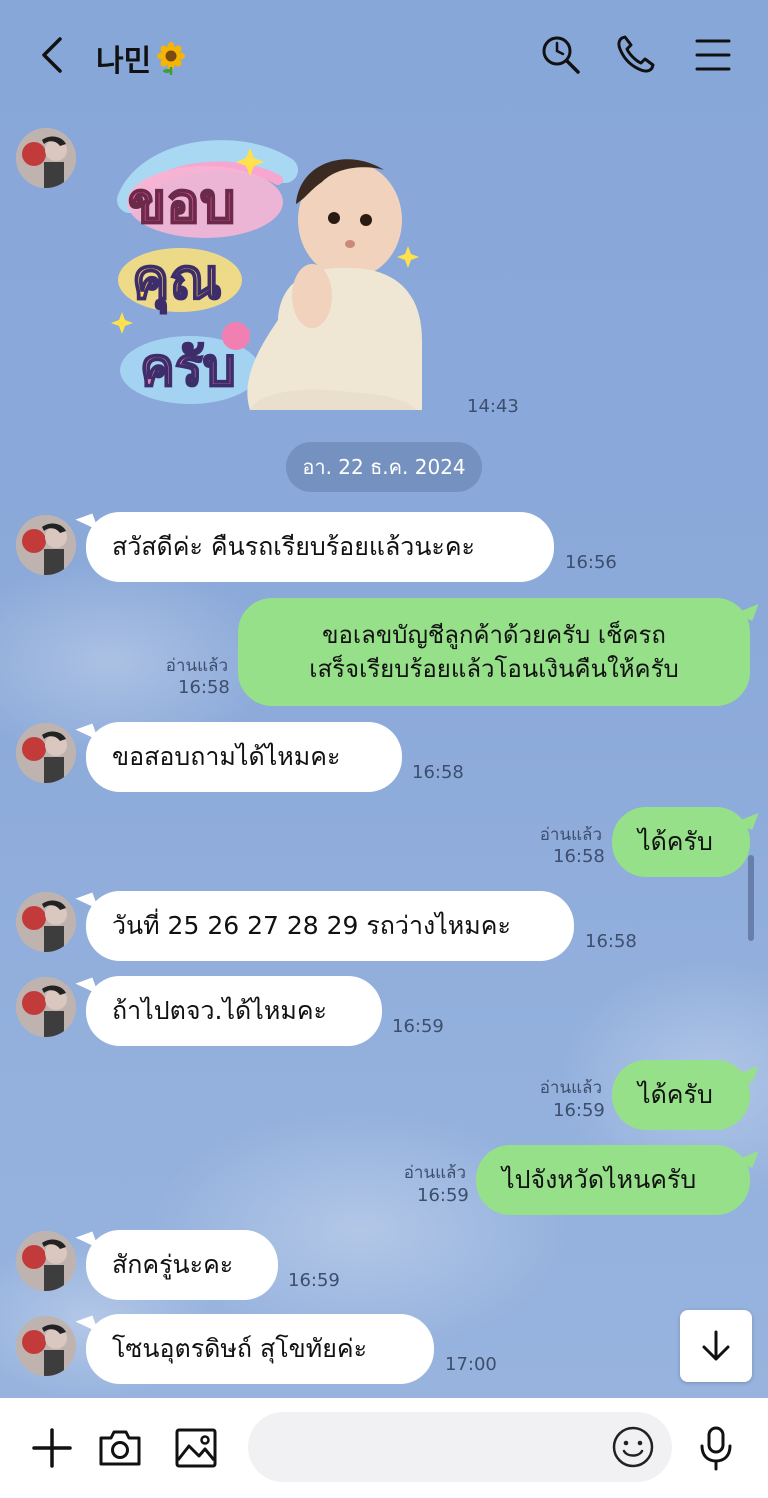  Describe the element at coordinates (561, 55) in the screenshot. I see `search-icon` at that location.